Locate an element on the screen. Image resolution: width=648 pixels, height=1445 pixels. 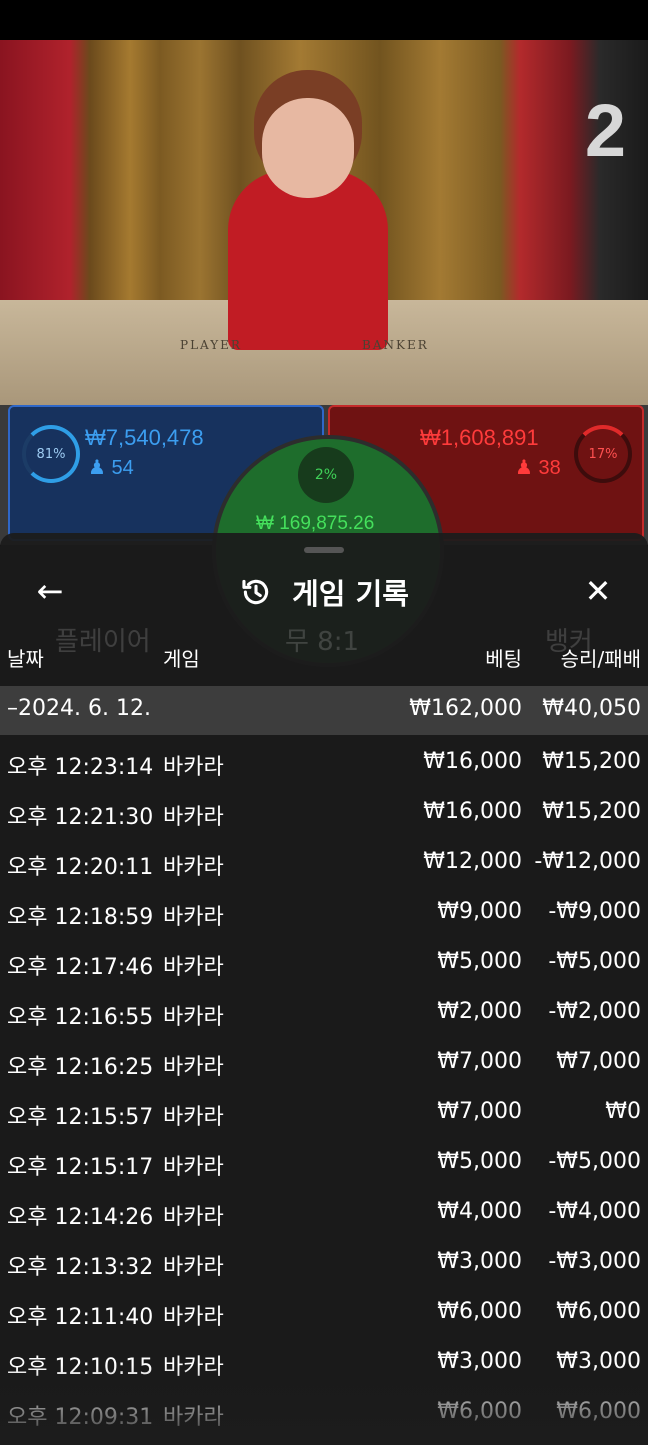
row-result: -₩2,000 is located at coordinates (594, 1011).